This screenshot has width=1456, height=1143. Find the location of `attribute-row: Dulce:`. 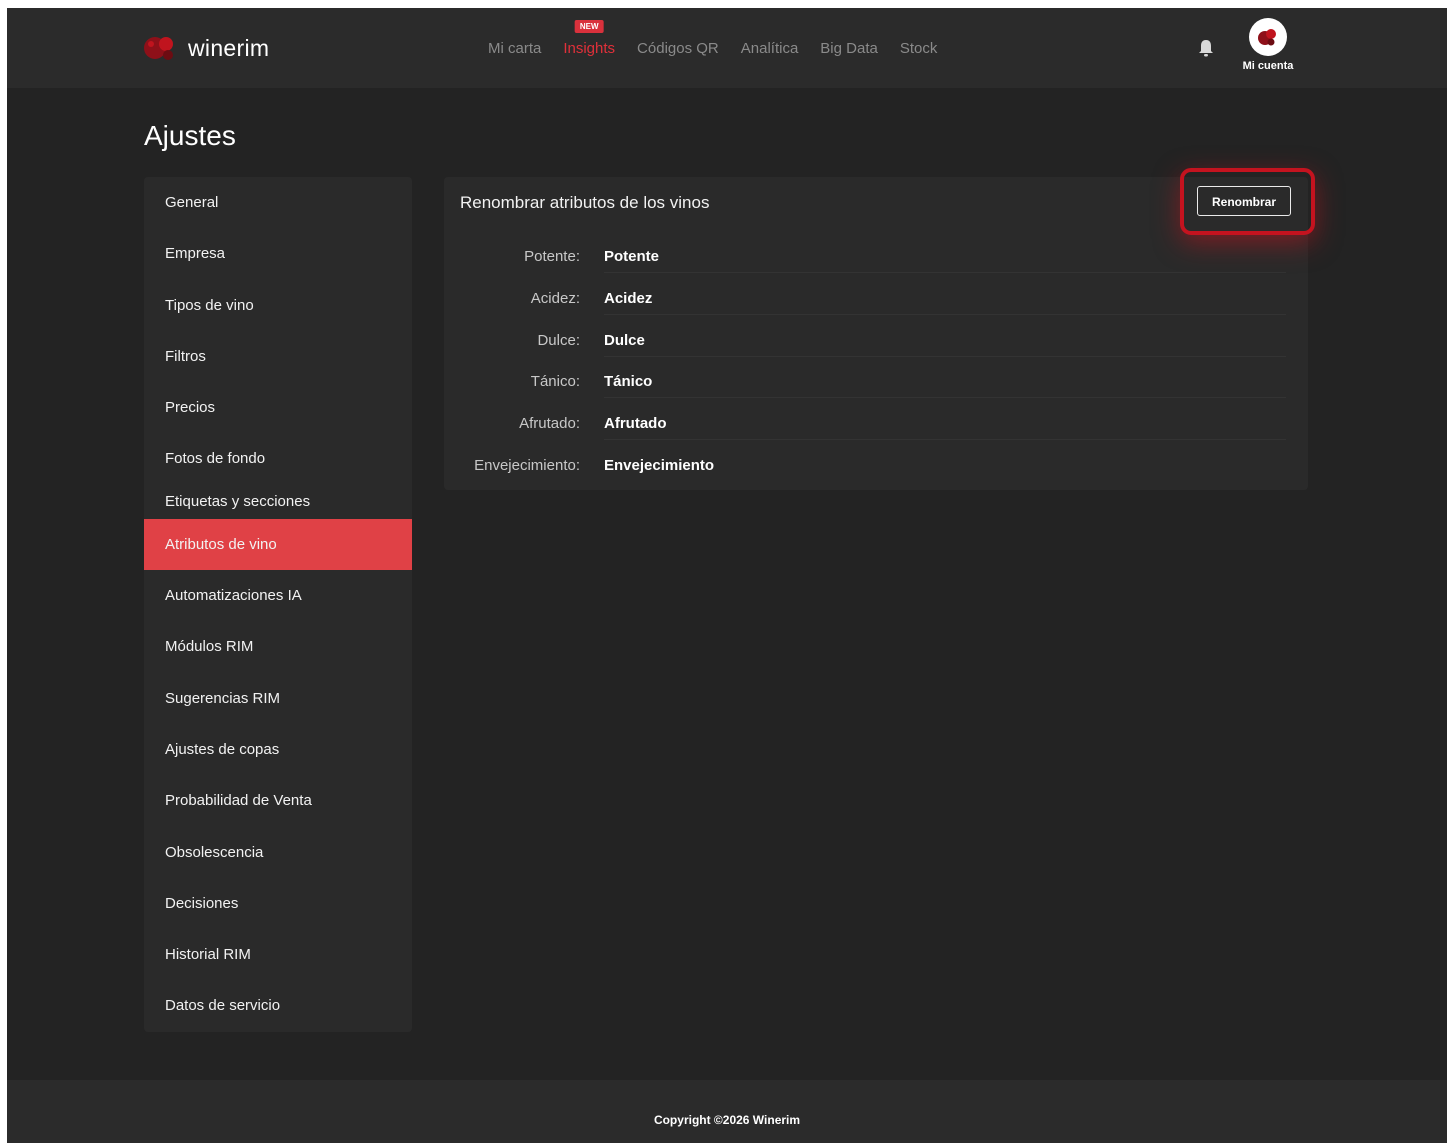

attribute-row: Dulce: is located at coordinates (876, 344).